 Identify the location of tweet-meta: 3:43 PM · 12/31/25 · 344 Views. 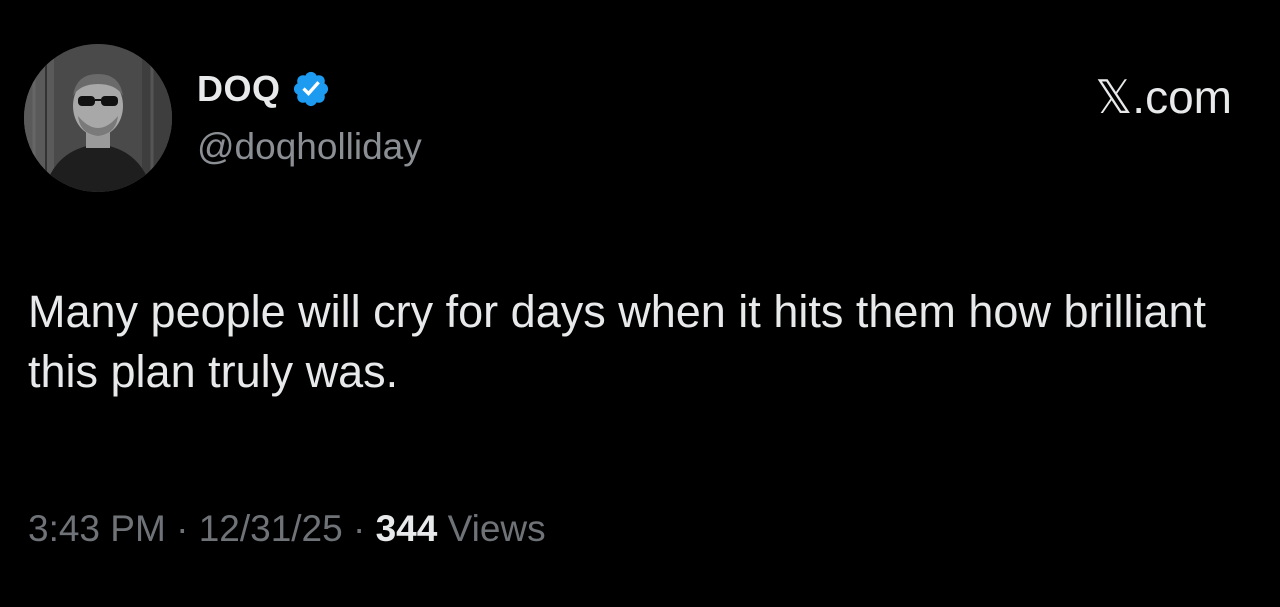
(287, 529).